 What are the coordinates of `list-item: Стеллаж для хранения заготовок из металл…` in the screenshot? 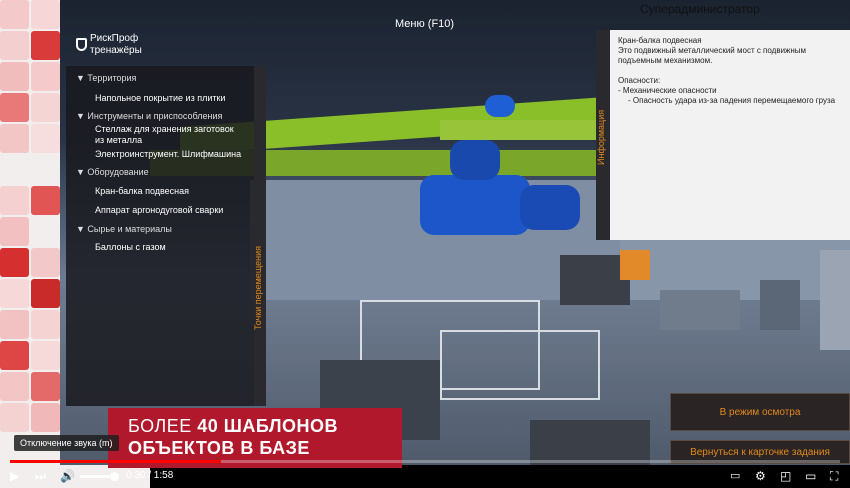 It's located at (170, 135).